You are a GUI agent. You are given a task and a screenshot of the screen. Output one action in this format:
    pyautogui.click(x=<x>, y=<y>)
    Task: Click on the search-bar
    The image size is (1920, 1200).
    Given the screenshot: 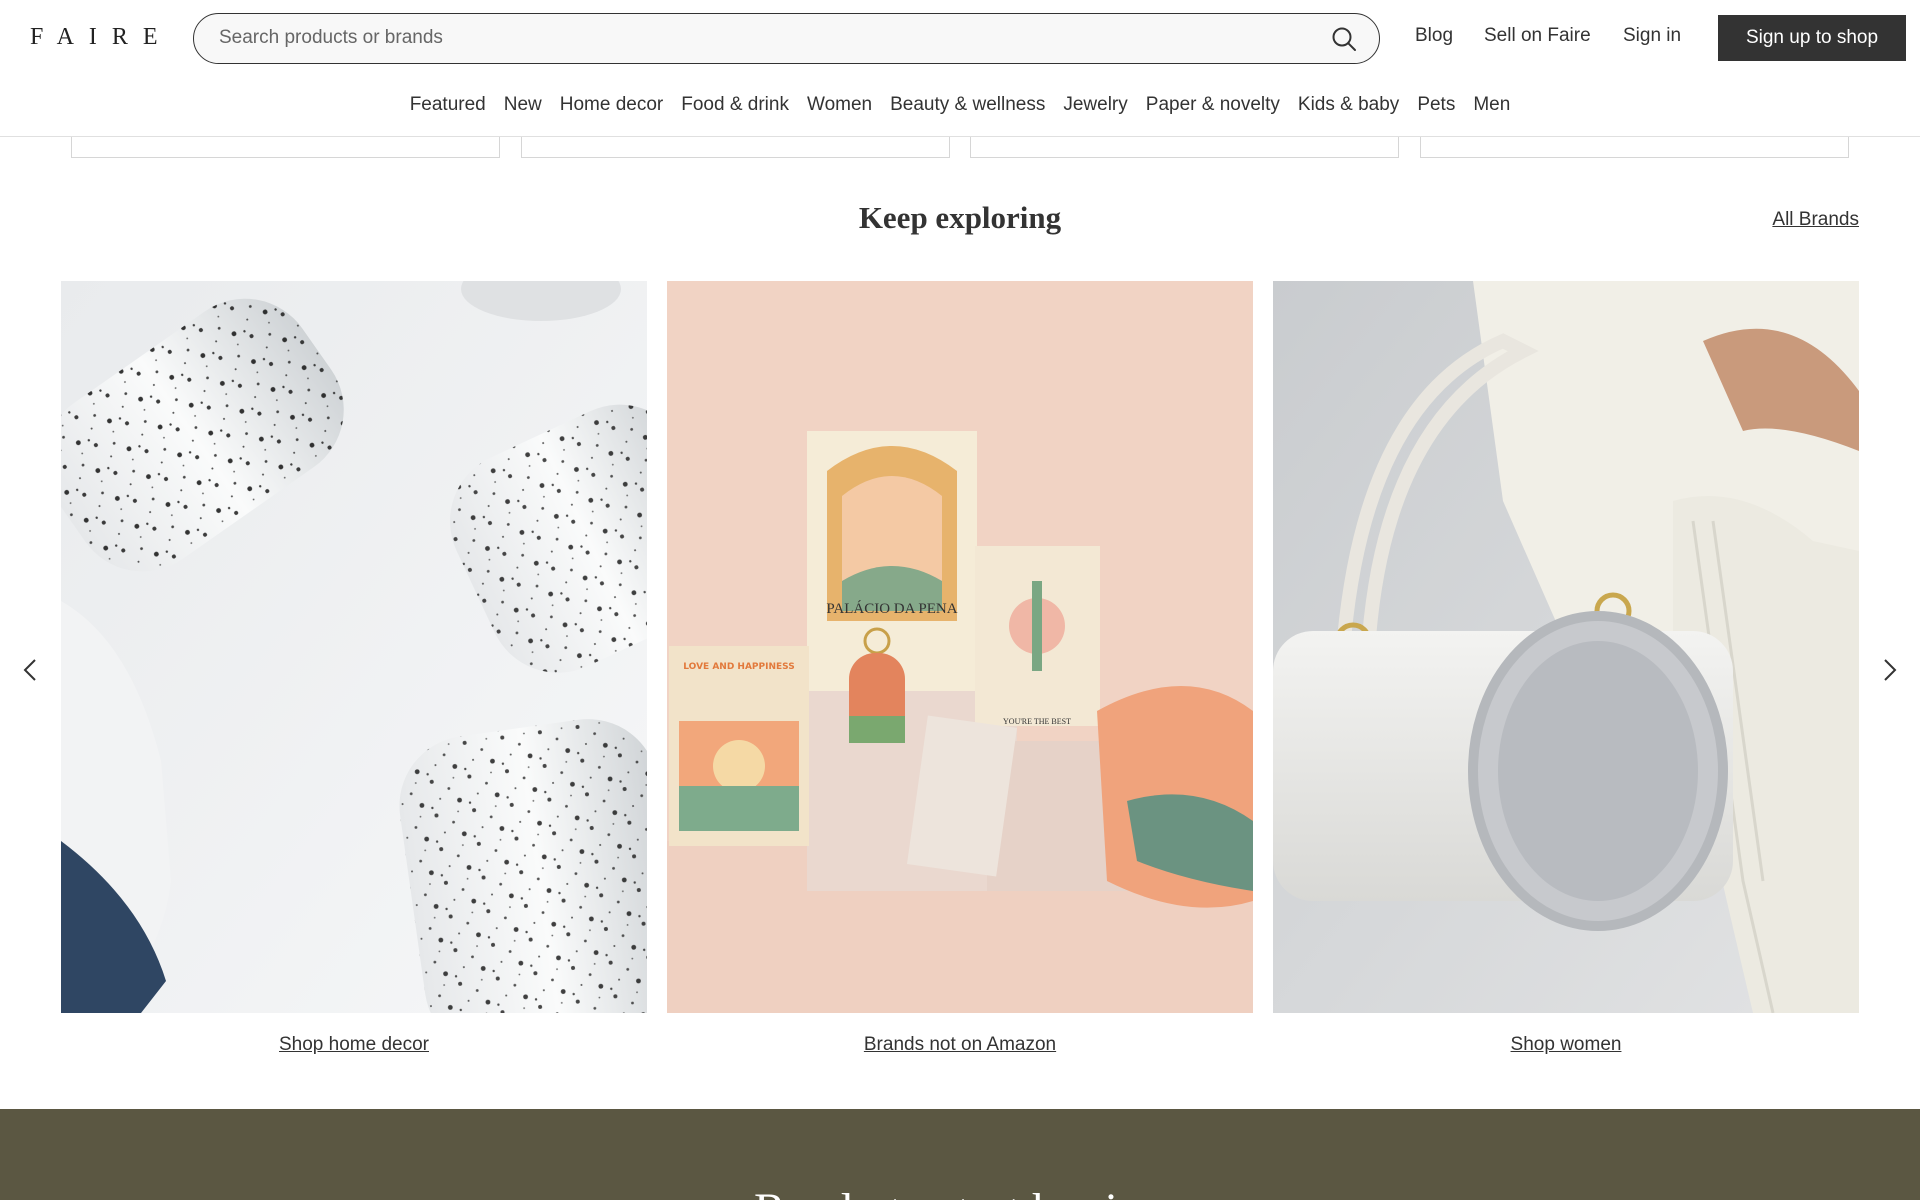 What is the action you would take?
    pyautogui.click(x=786, y=38)
    